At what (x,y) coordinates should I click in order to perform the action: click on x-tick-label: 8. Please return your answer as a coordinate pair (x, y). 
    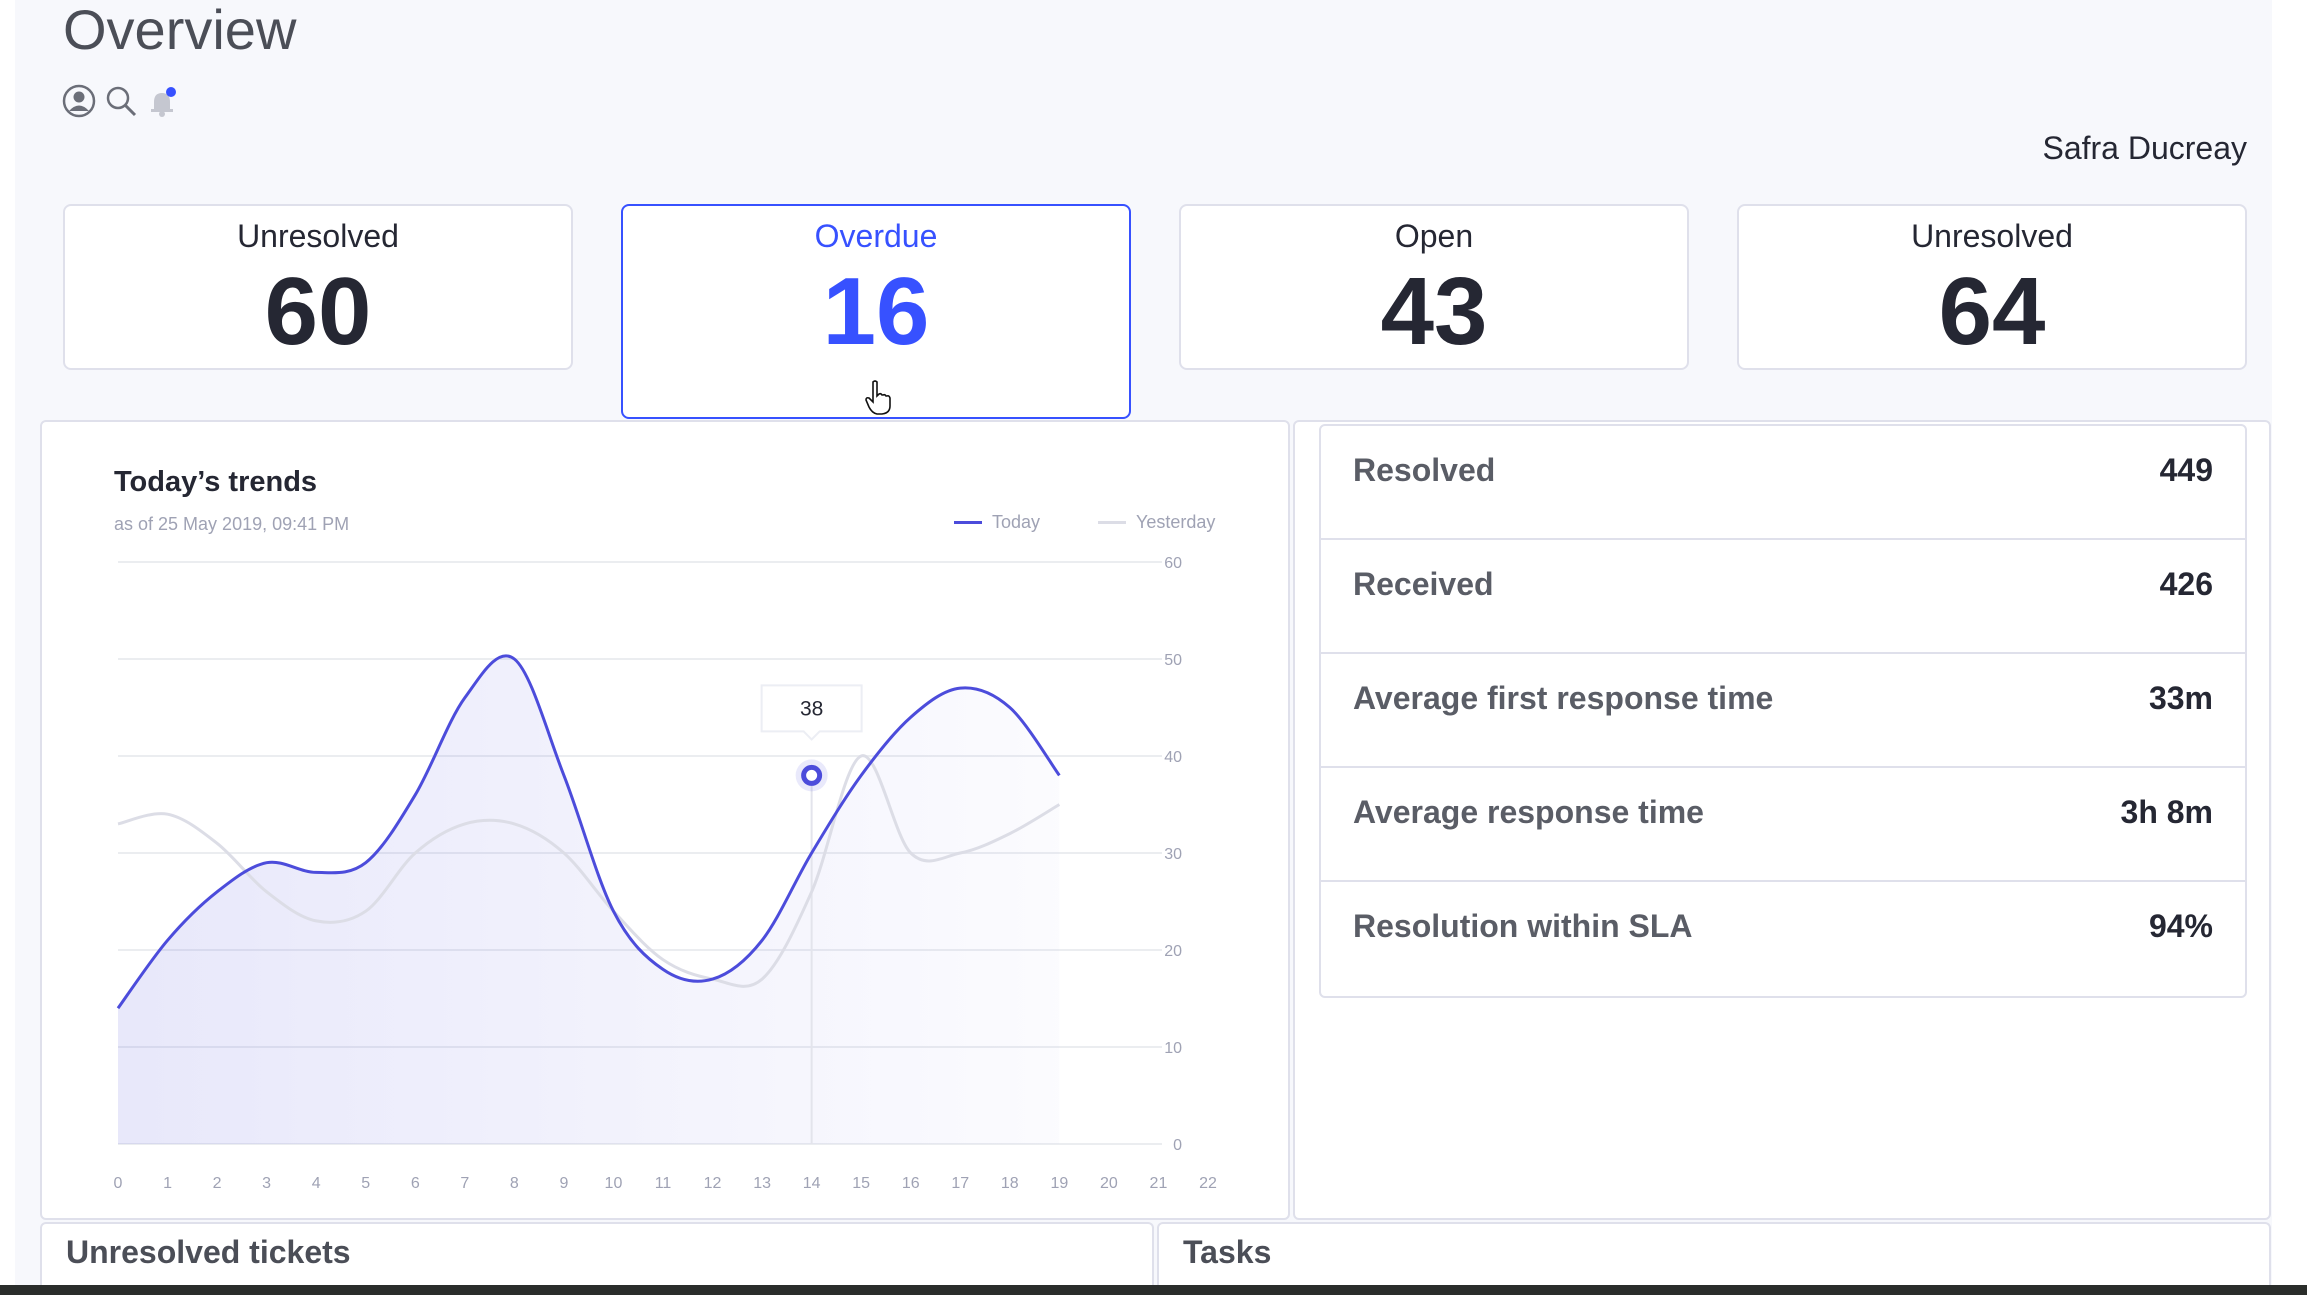
    Looking at the image, I should click on (514, 1183).